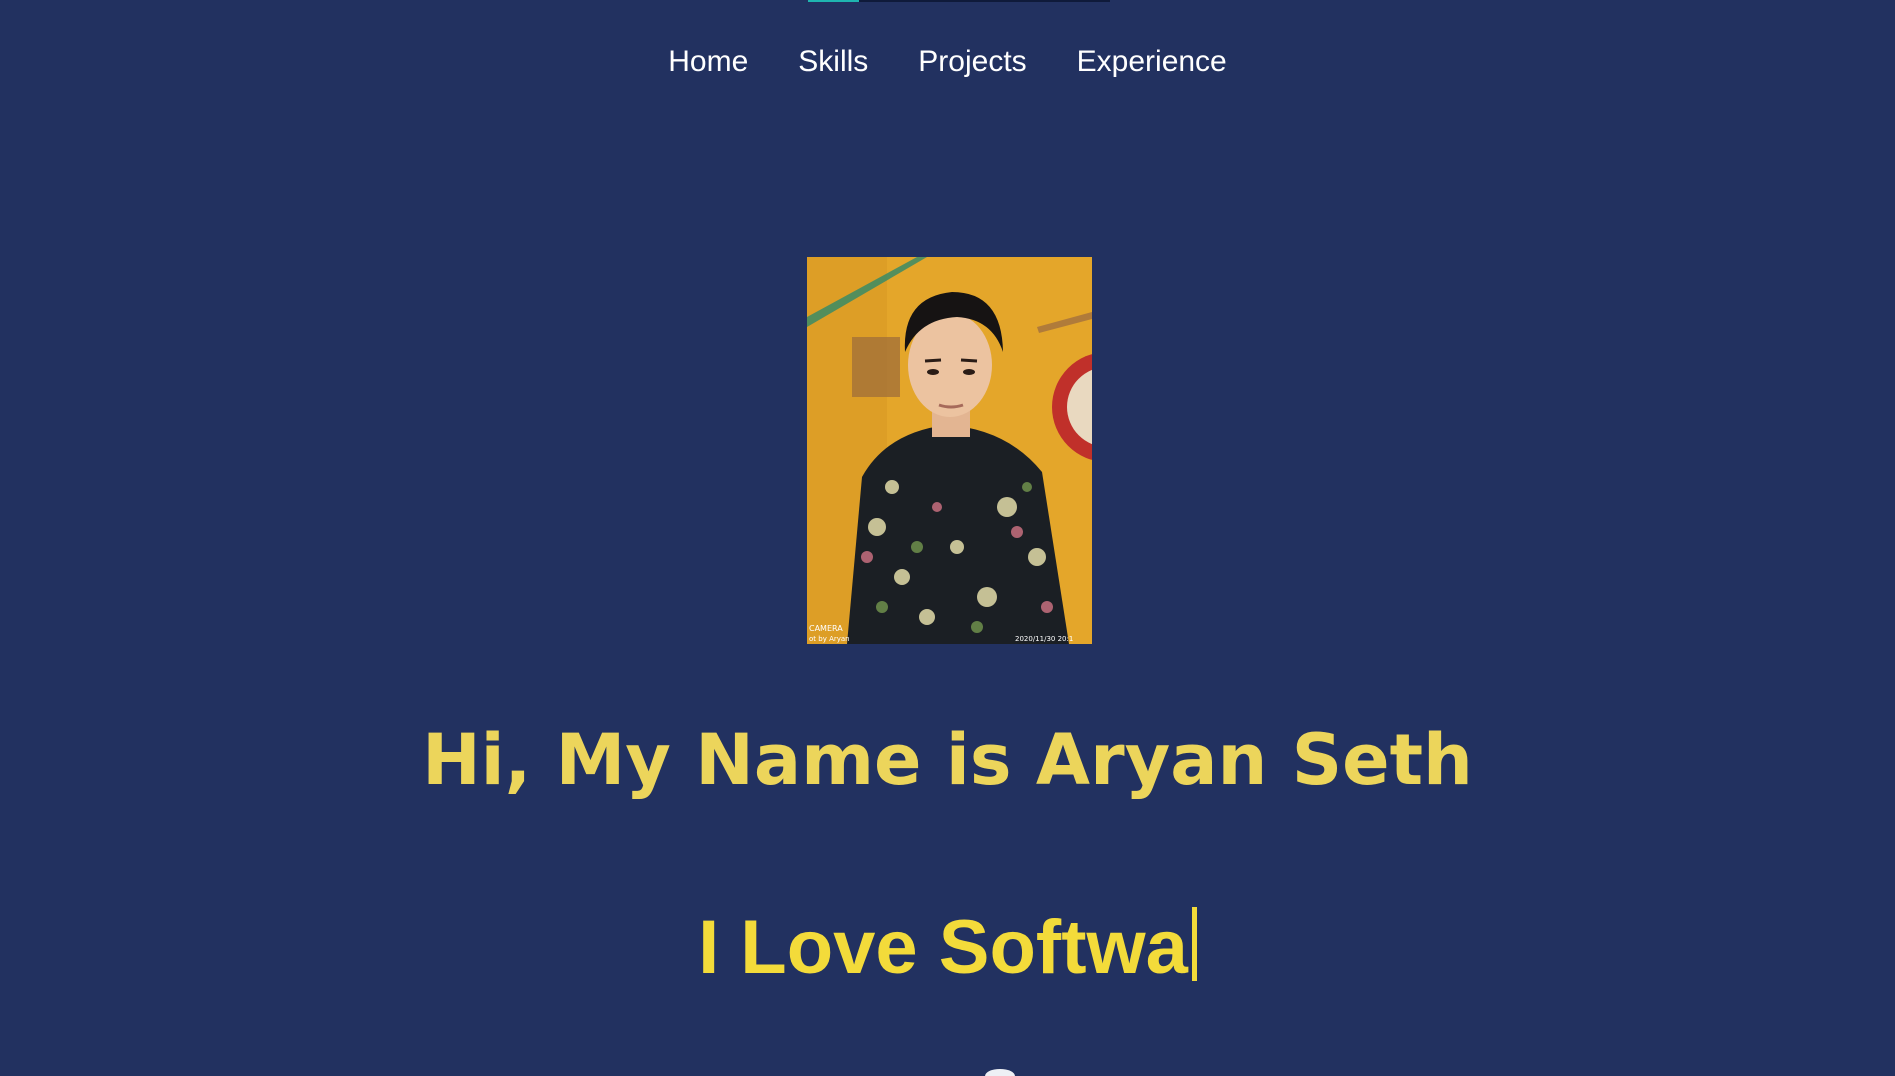 Image resolution: width=1895 pixels, height=1076 pixels. What do you see at coordinates (1000, 1072) in the screenshot?
I see `scroll-indicator` at bounding box center [1000, 1072].